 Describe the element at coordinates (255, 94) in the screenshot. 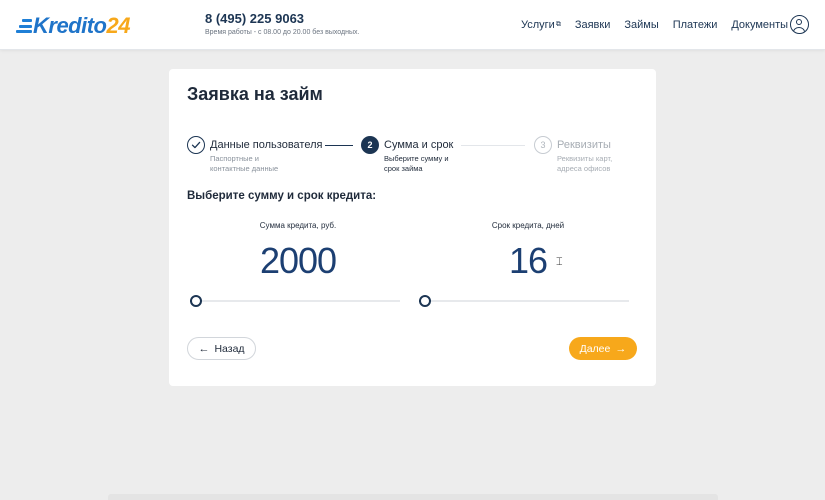

I see `page-title: Заявка на займ` at that location.